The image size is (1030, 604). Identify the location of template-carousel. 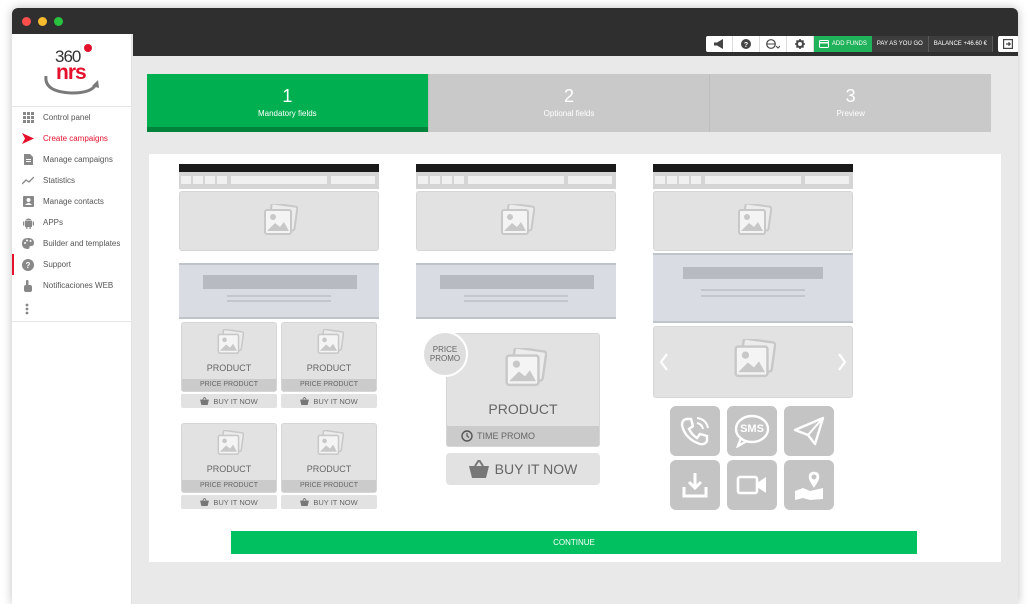
(753, 362).